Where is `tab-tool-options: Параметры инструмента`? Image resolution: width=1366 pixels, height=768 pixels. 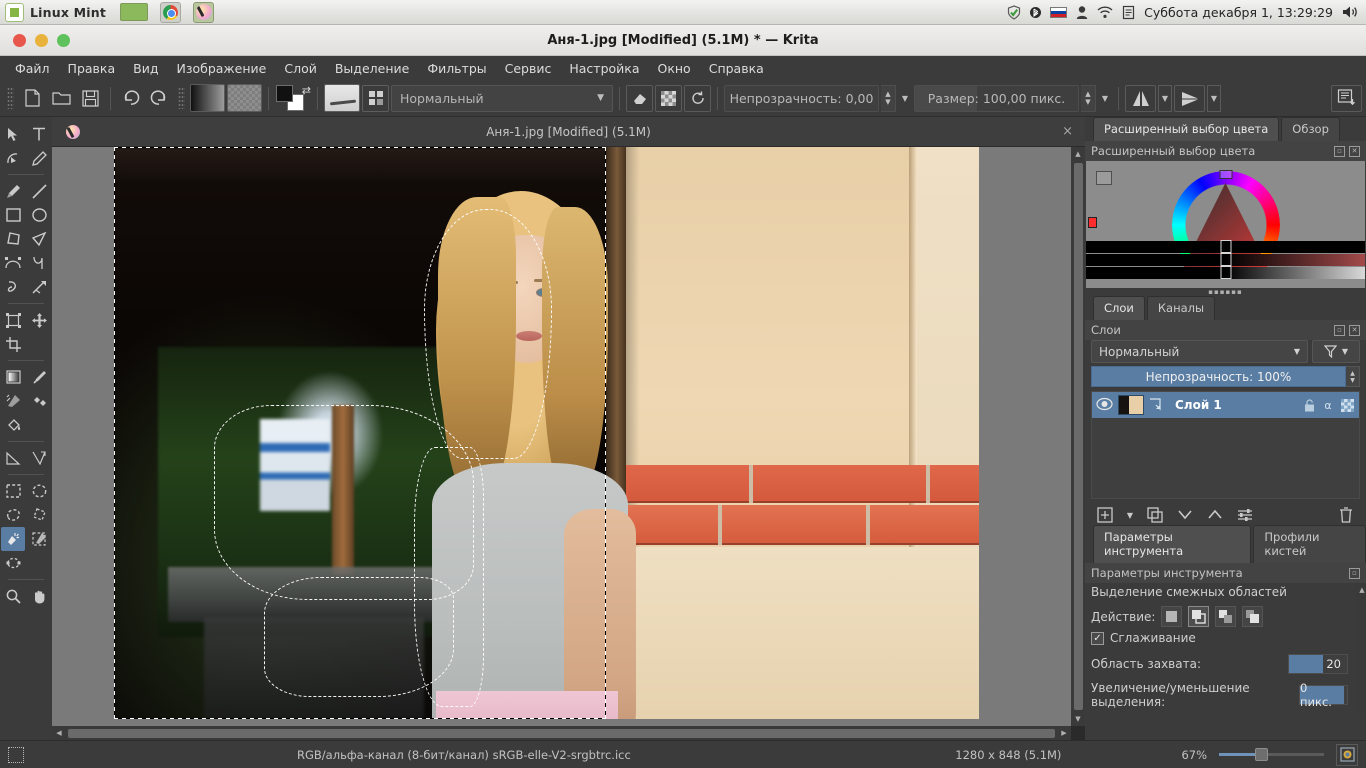
tab-tool-options: Параметры инструмента is located at coordinates (1172, 544).